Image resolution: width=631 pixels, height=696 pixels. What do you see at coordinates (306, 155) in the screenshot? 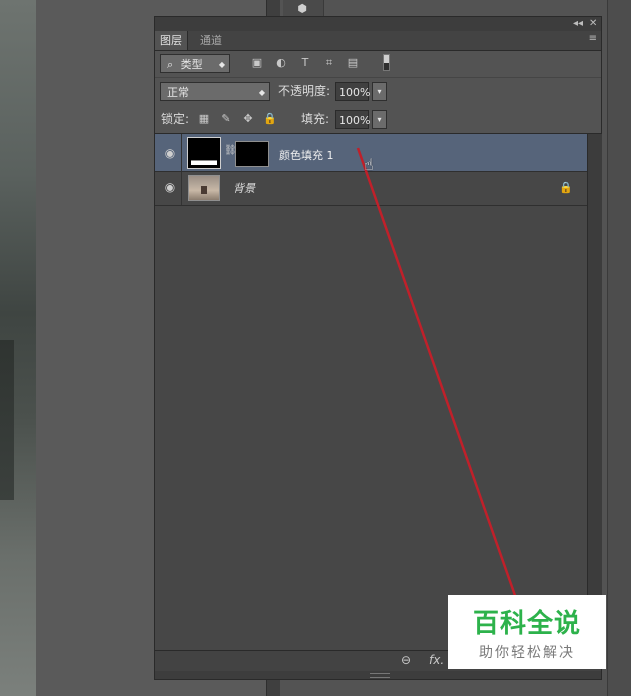
I see `layer-name: 颜色填充 1` at bounding box center [306, 155].